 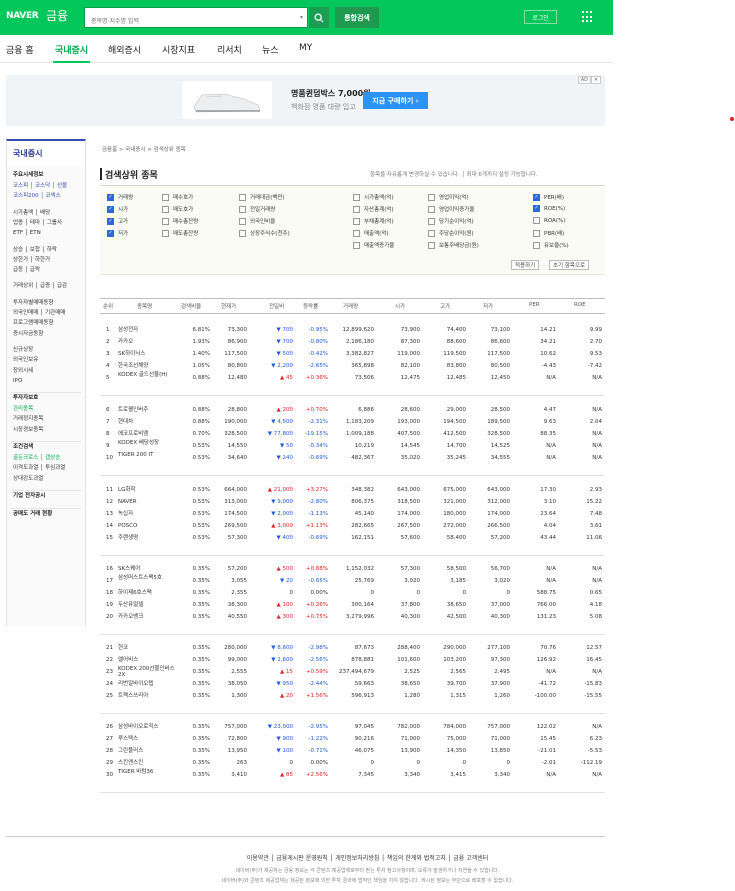 What do you see at coordinates (117, 209) in the screenshot?
I see `column-checkbox: 시가` at bounding box center [117, 209].